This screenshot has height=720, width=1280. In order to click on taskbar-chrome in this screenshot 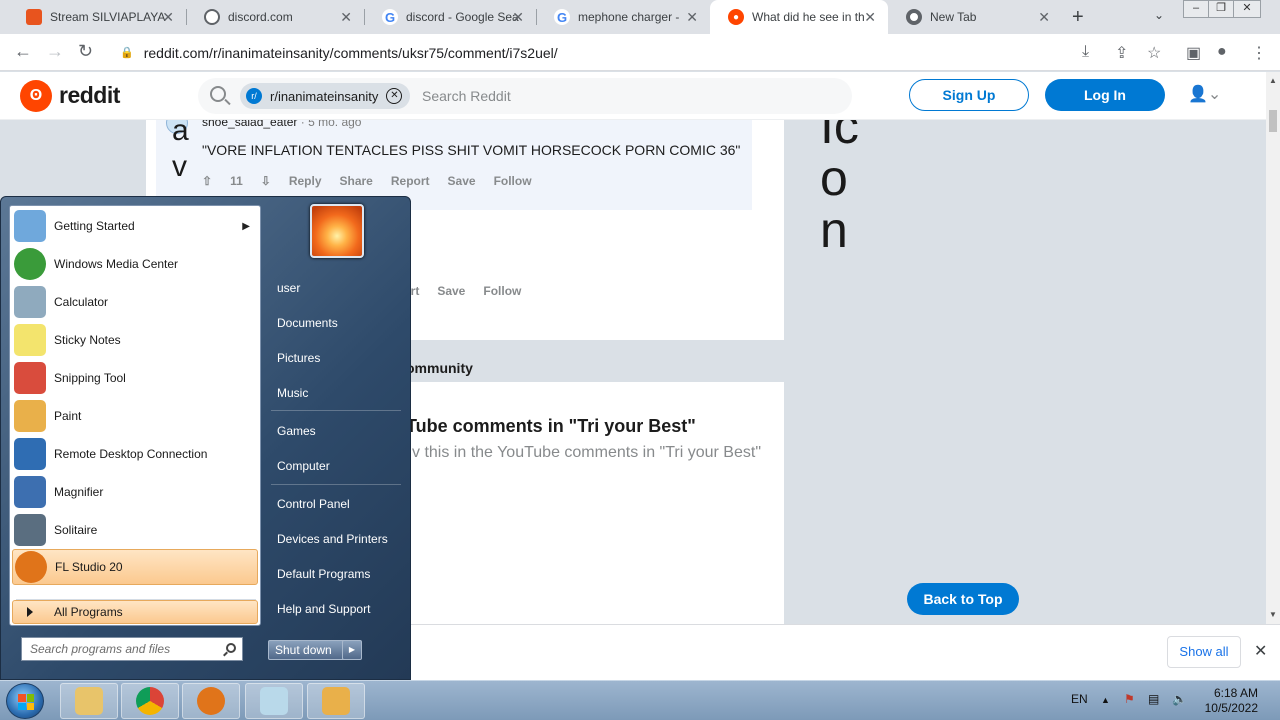, I will do `click(150, 701)`.